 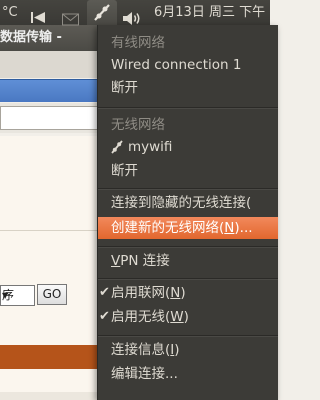 I want to click on top-panel: °C 6月13日 周三 下午, so click(x=135, y=13).